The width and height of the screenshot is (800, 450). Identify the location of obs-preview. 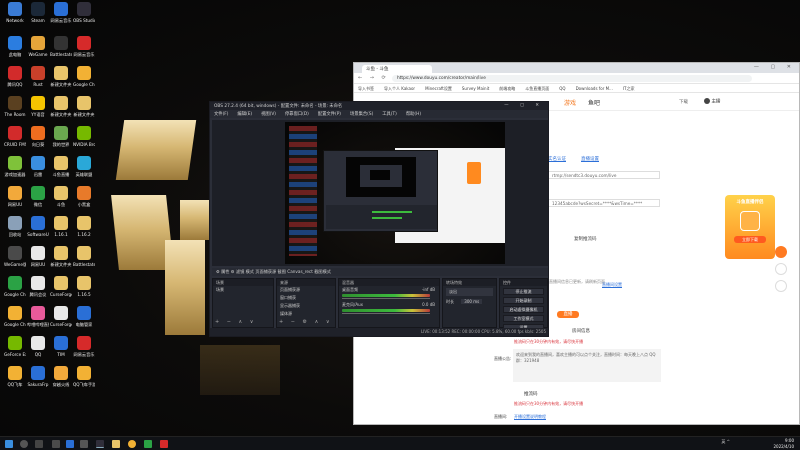
(380, 193).